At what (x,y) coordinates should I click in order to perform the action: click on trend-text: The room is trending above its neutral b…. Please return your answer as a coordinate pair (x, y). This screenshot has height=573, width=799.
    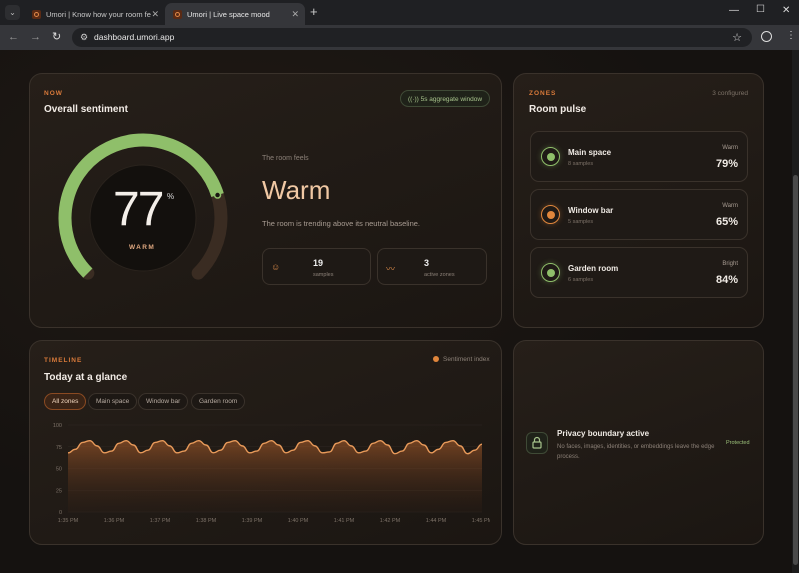
    Looking at the image, I should click on (341, 223).